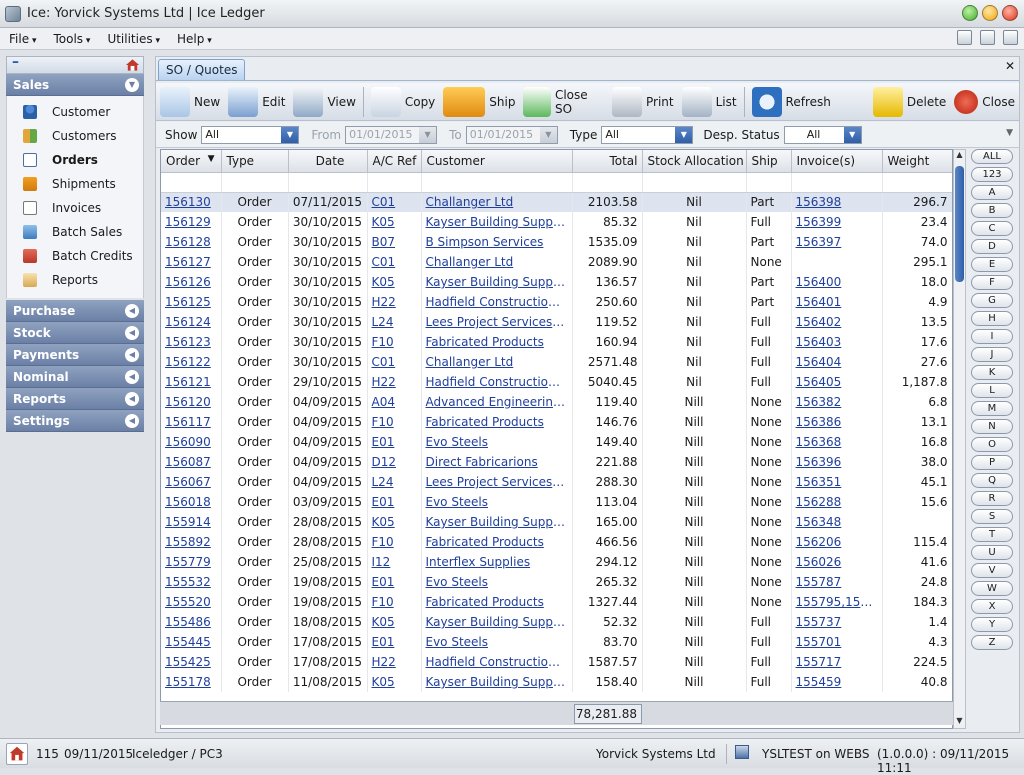 This screenshot has height=775, width=1024. Describe the element at coordinates (909, 102) in the screenshot. I see `delete-button: Delete` at that location.